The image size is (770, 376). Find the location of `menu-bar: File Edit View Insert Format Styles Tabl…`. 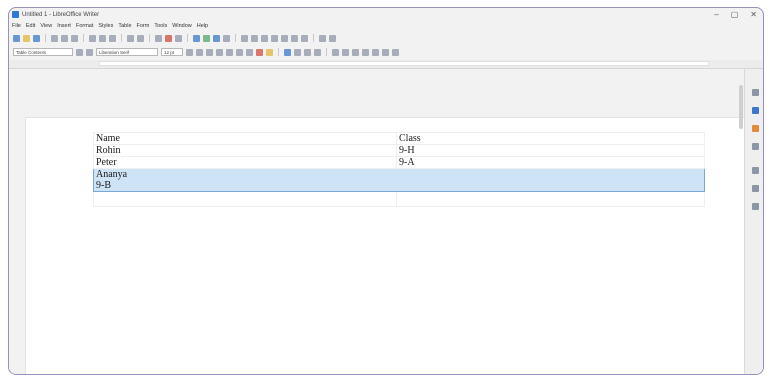

menu-bar: File Edit View Insert Format Styles Tabl… is located at coordinates (386, 26).